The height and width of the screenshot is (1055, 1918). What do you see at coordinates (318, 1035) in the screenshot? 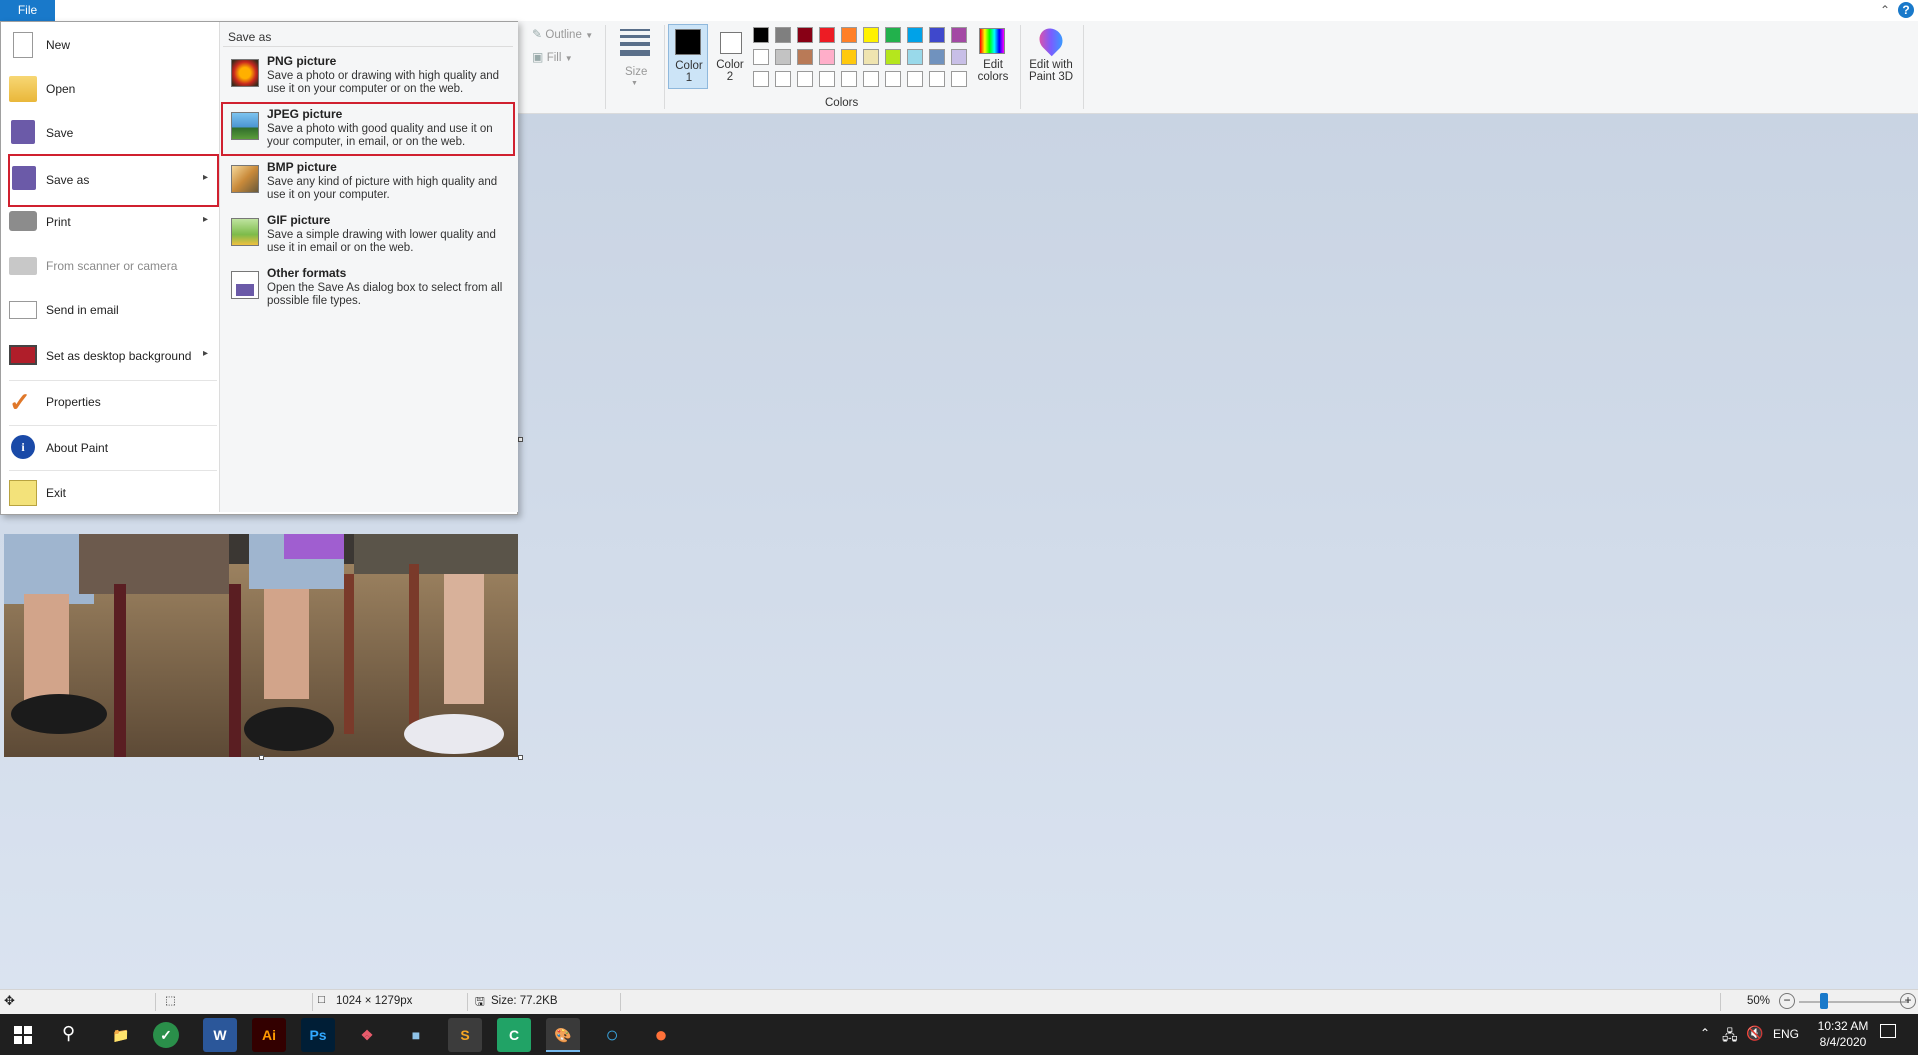
I see `photoshop-icon: Ps` at bounding box center [318, 1035].